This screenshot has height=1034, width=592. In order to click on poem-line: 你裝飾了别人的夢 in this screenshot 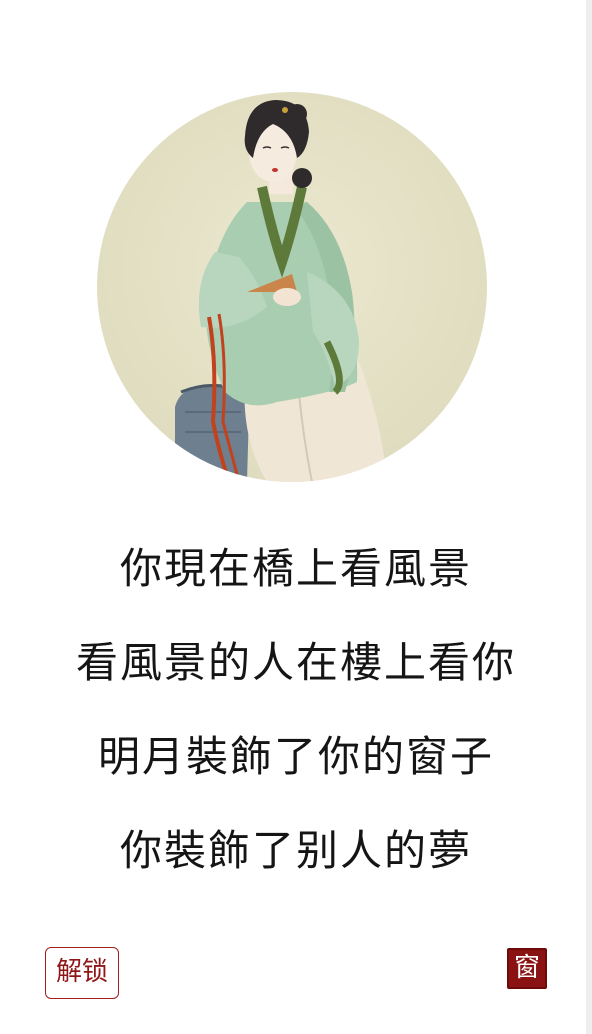, I will do `click(295, 850)`.